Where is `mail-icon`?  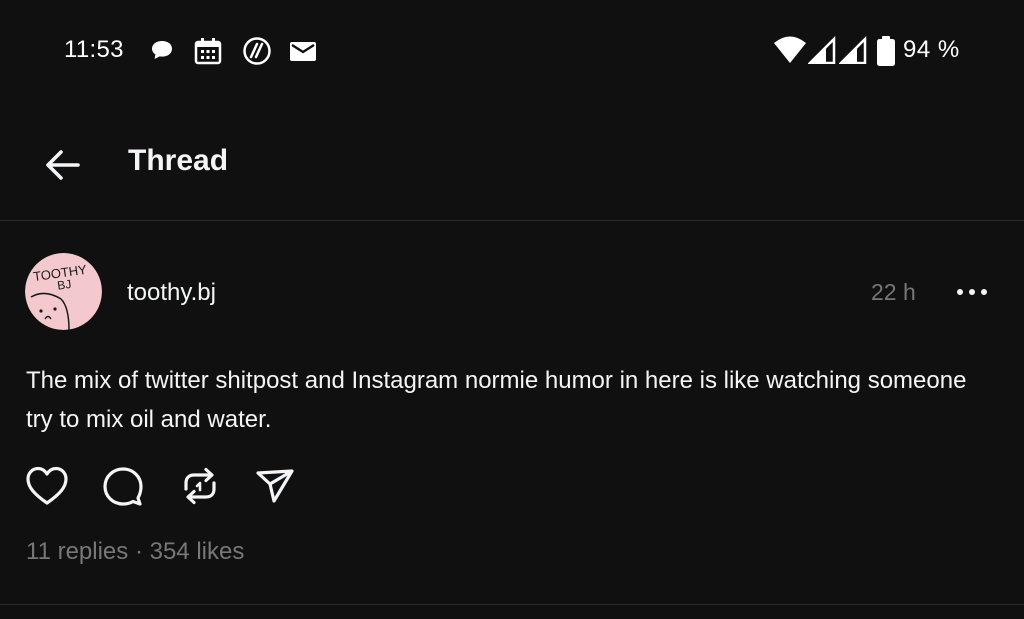
mail-icon is located at coordinates (303, 53).